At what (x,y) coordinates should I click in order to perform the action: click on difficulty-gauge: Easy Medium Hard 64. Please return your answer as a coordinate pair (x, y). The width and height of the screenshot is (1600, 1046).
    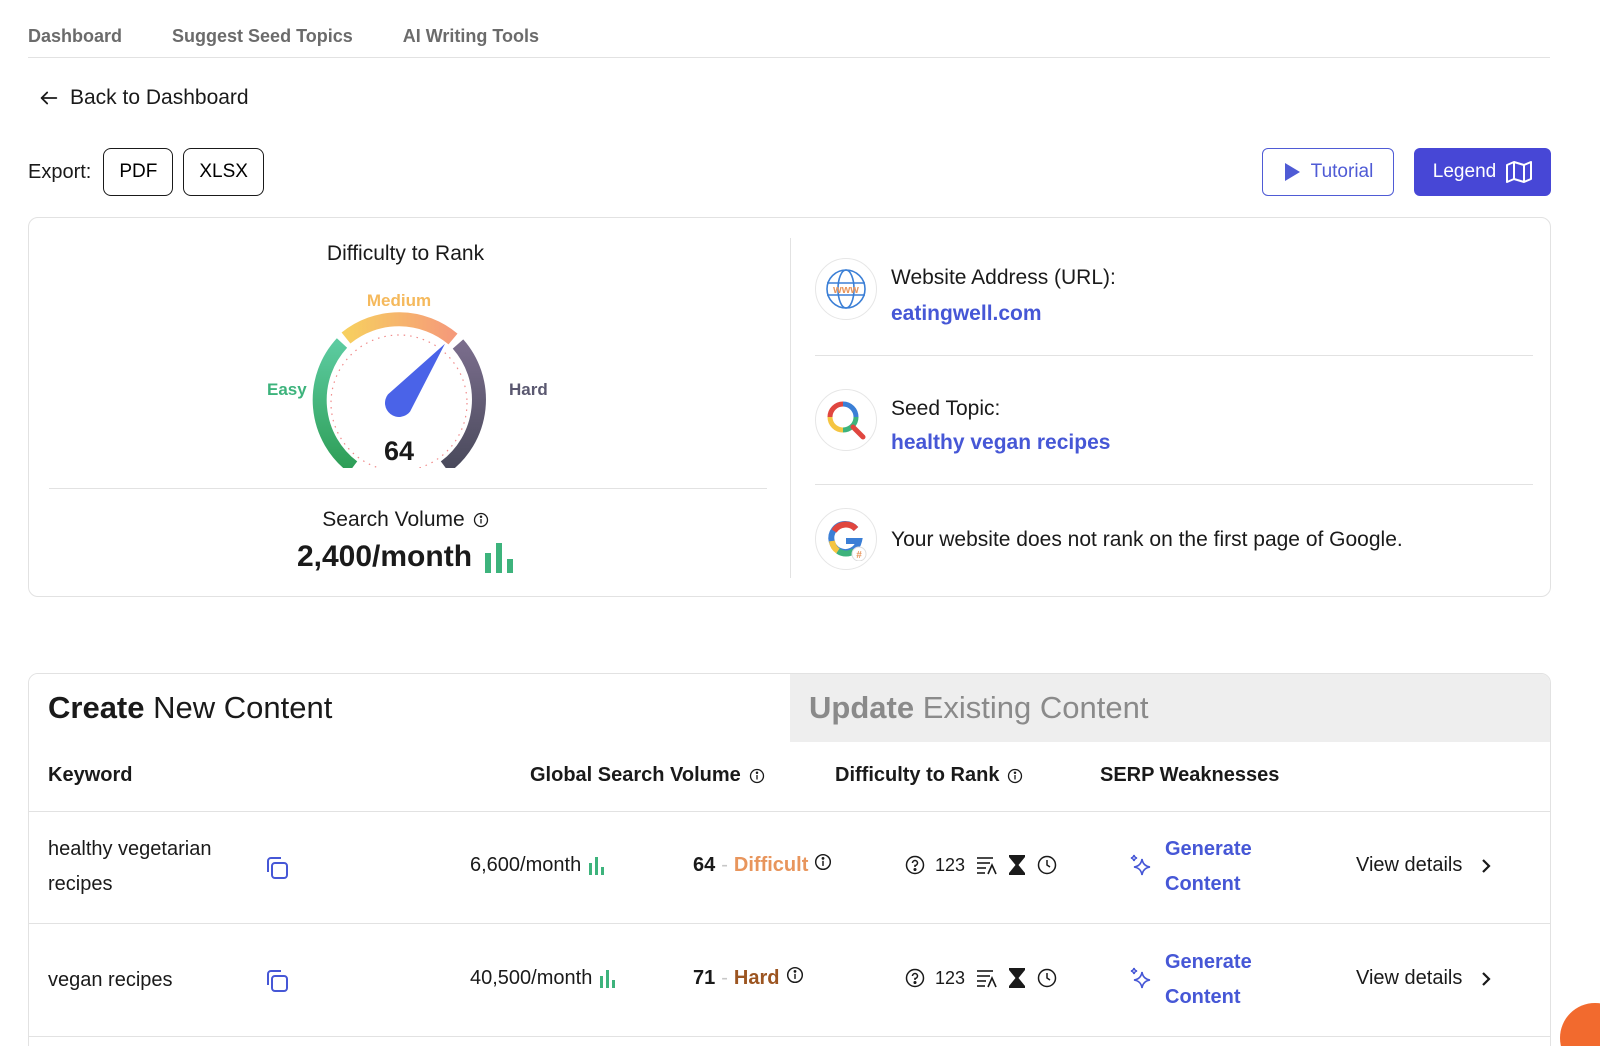
    Looking at the image, I should click on (407, 379).